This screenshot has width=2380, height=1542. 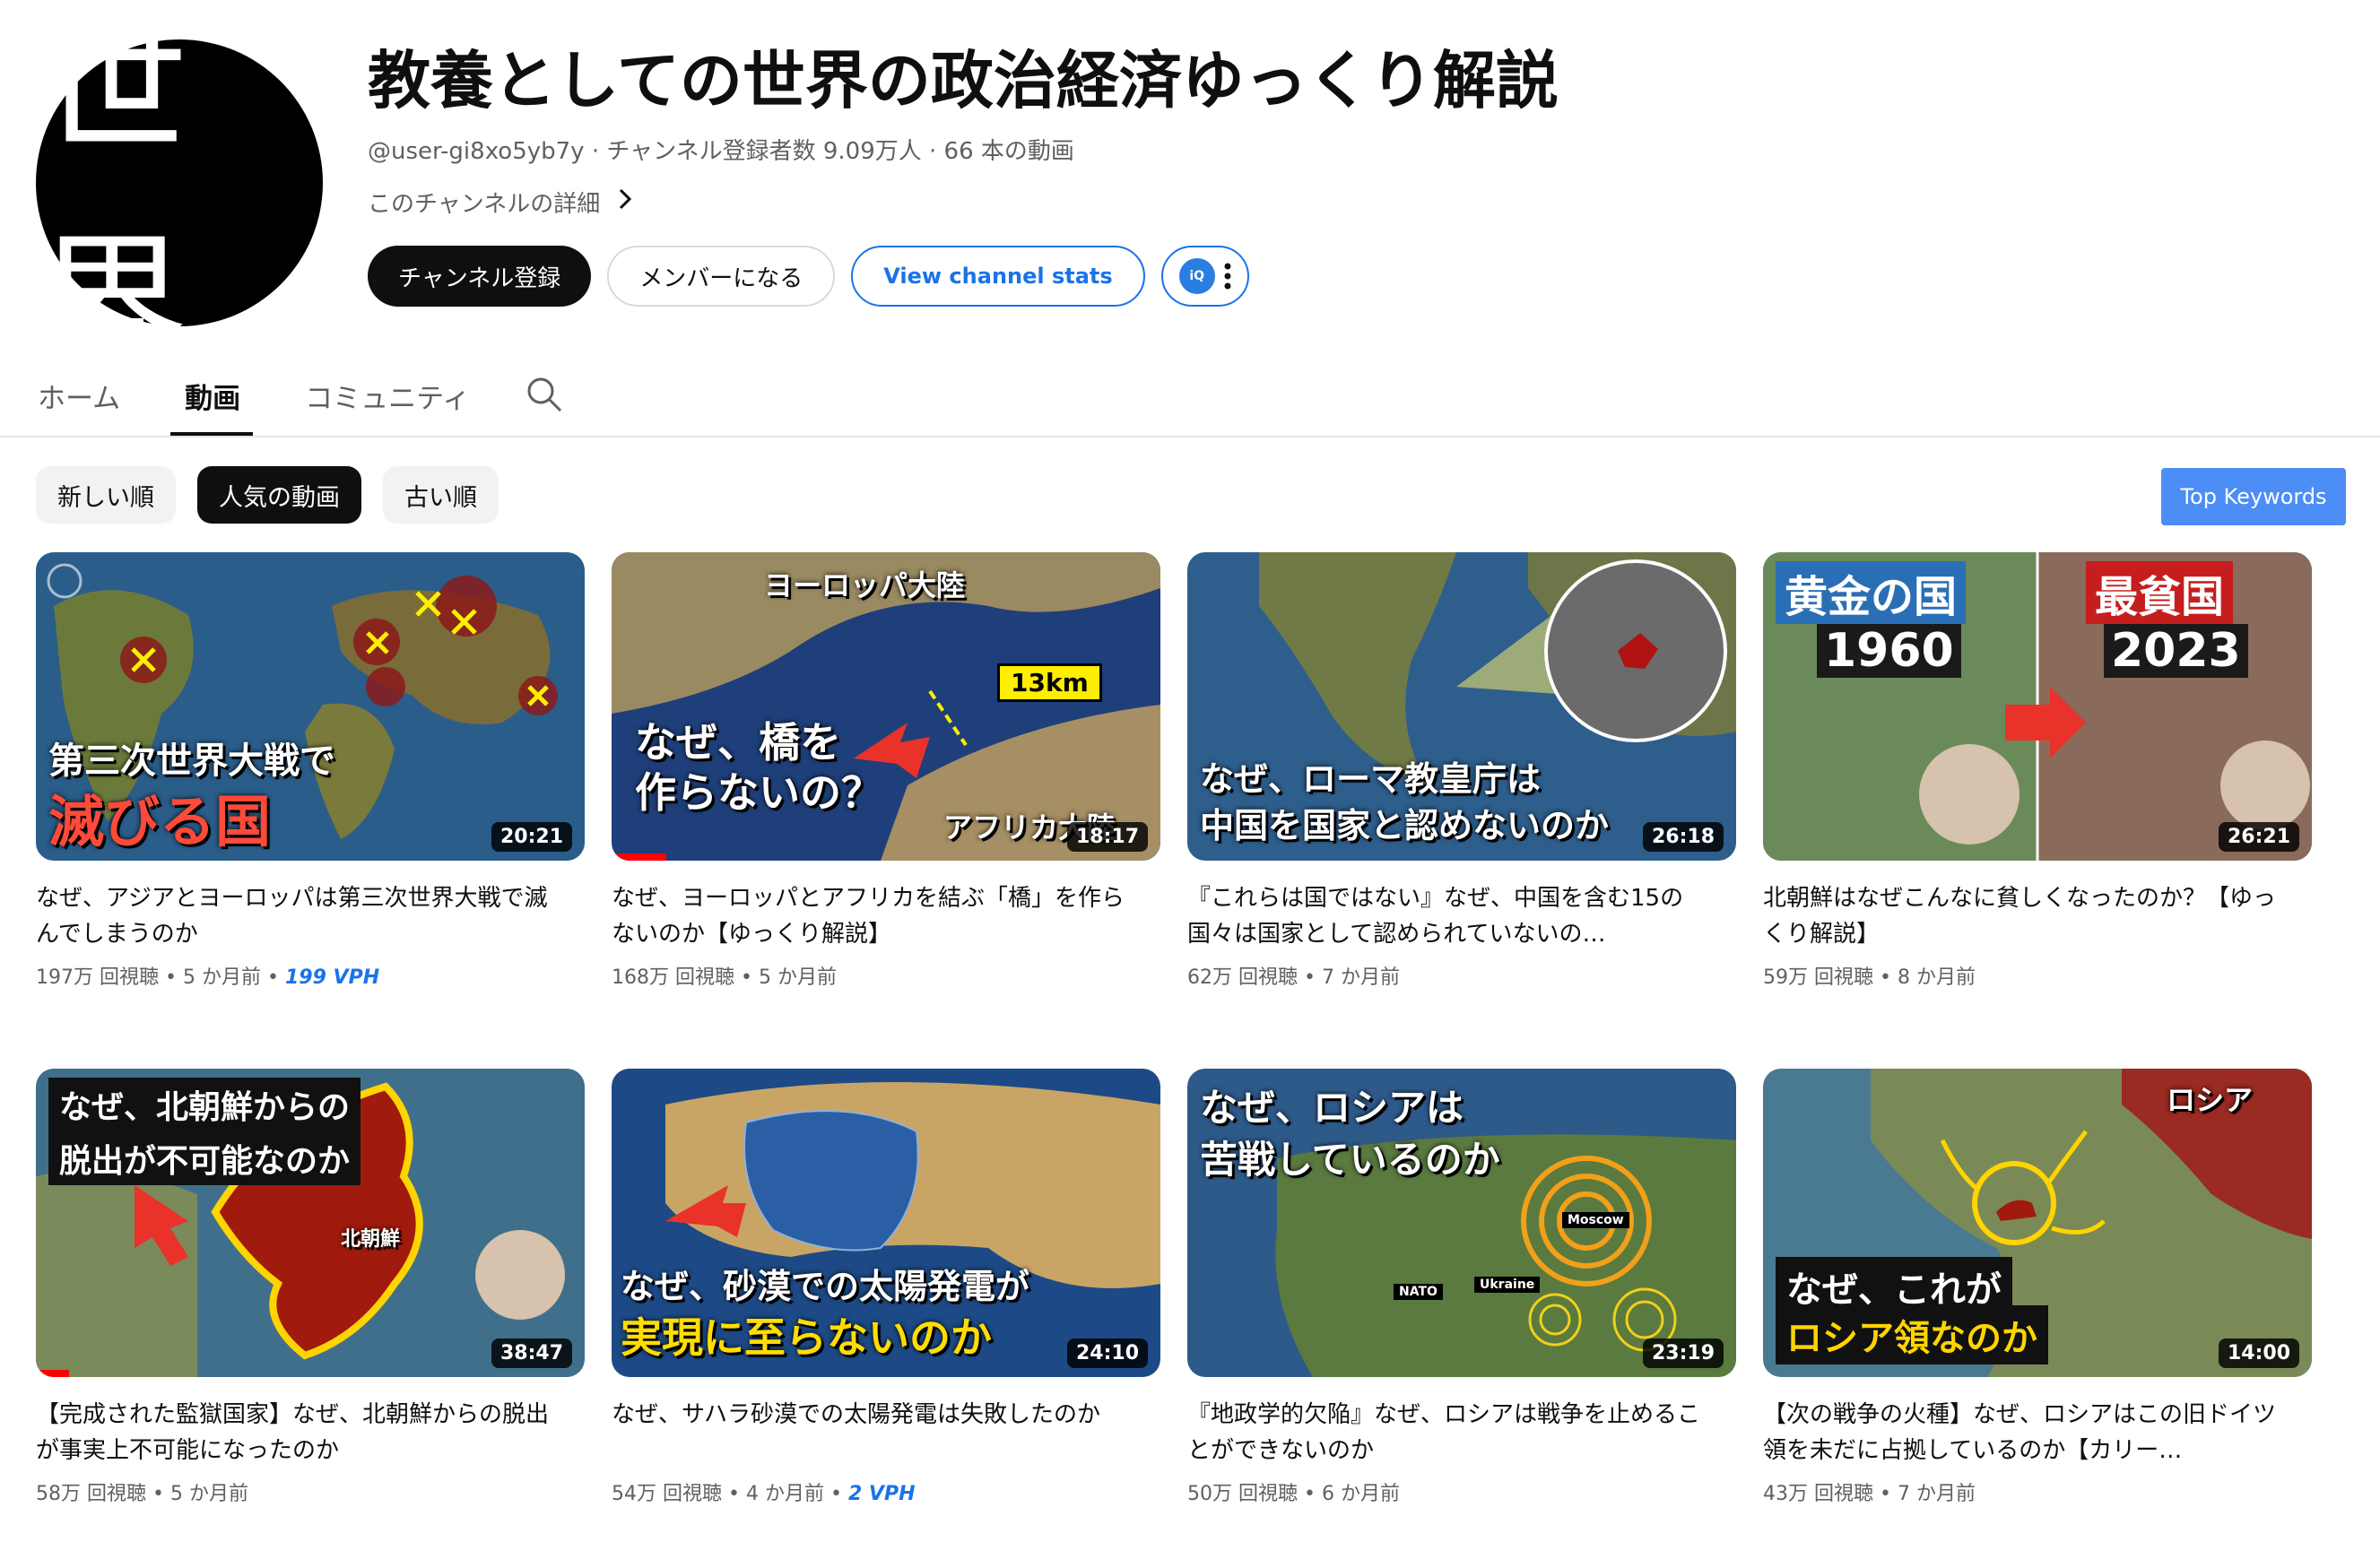 What do you see at coordinates (97, 977) in the screenshot?
I see `view-count: 197万 回視聴` at bounding box center [97, 977].